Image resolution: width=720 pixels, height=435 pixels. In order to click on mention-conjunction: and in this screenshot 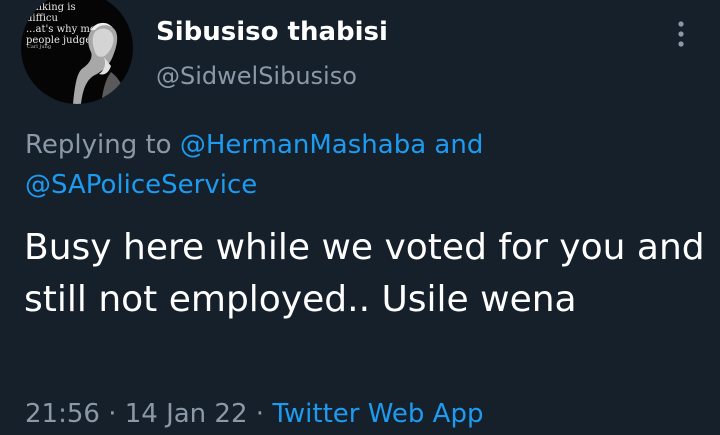, I will do `click(458, 145)`.